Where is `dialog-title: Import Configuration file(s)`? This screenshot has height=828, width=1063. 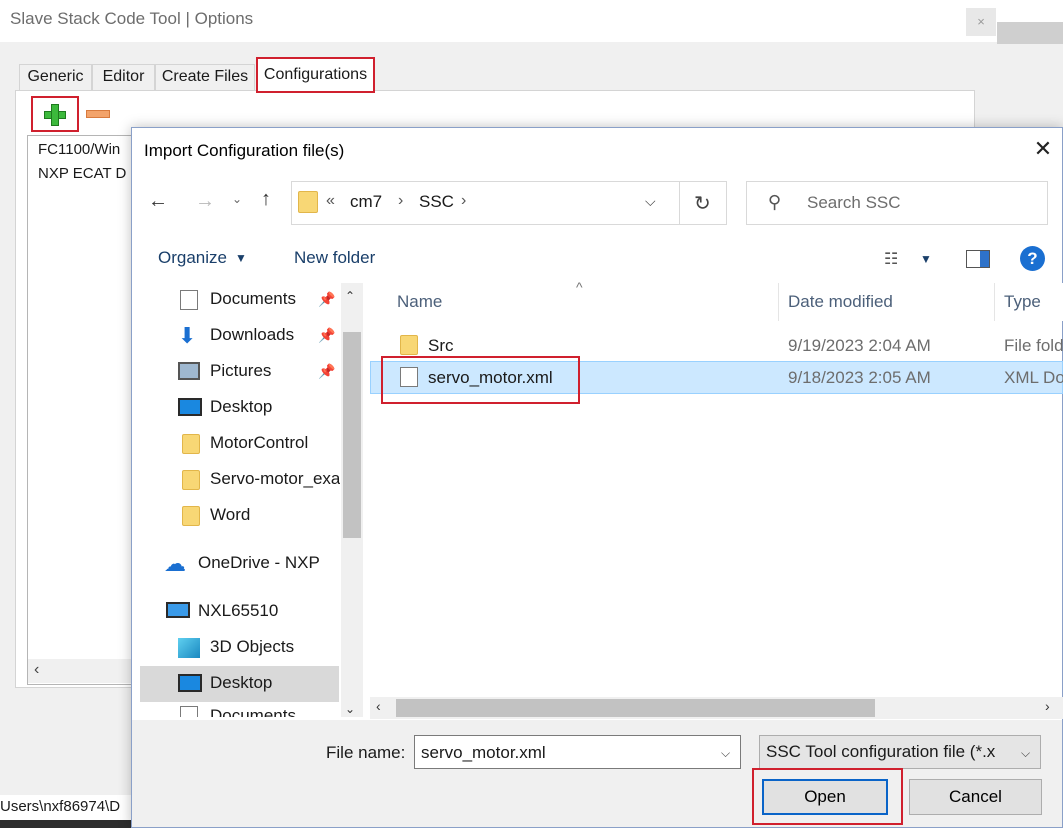
dialog-title: Import Configuration file(s) is located at coordinates (244, 150).